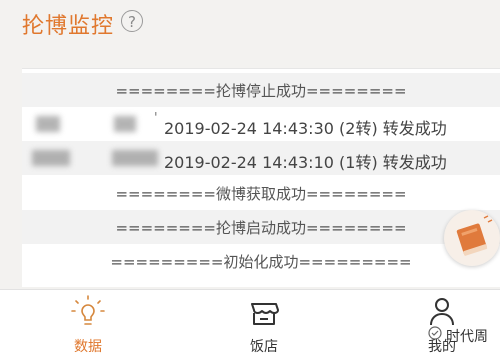  I want to click on page-title: 抡博监控, so click(68, 26).